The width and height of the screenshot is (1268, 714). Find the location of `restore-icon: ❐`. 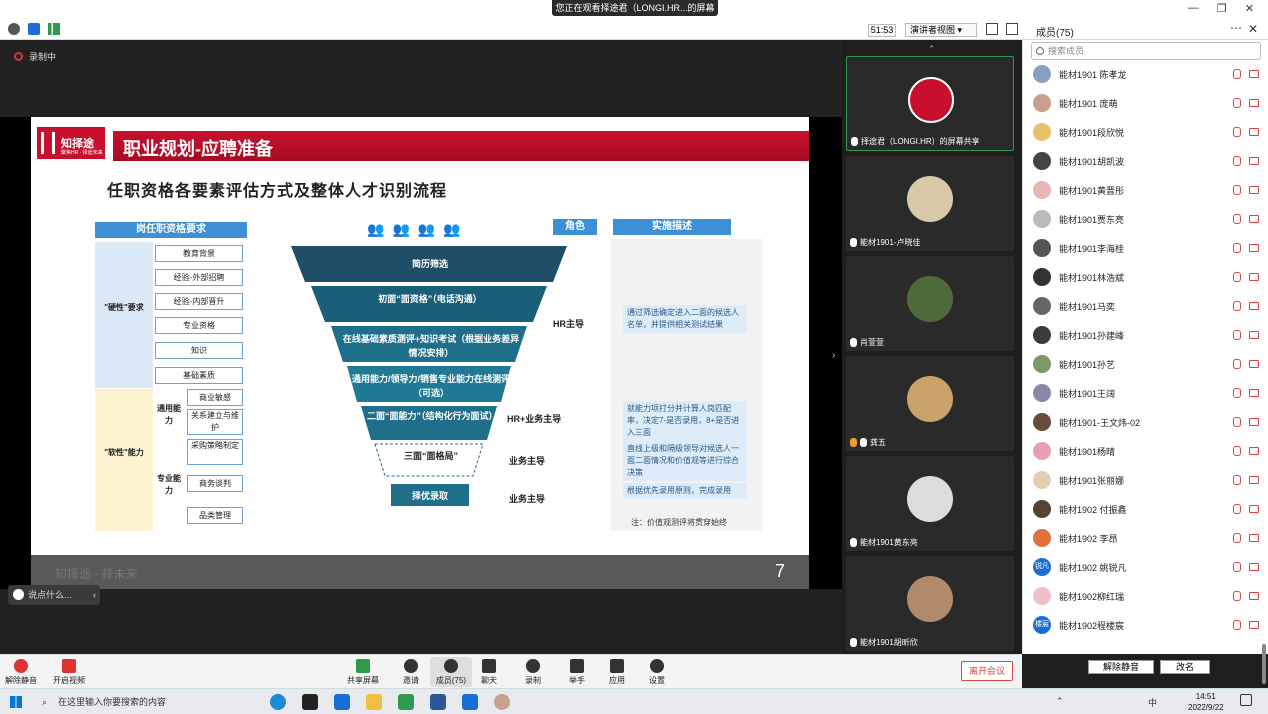

restore-icon: ❐ is located at coordinates (1222, 8).